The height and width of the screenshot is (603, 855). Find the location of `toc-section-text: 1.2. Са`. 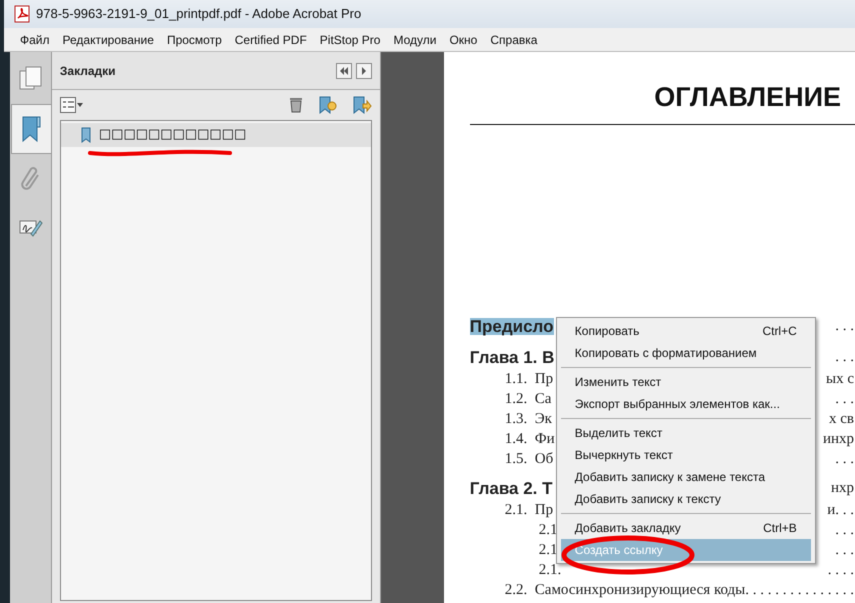

toc-section-text: 1.2. Са is located at coordinates (528, 399).